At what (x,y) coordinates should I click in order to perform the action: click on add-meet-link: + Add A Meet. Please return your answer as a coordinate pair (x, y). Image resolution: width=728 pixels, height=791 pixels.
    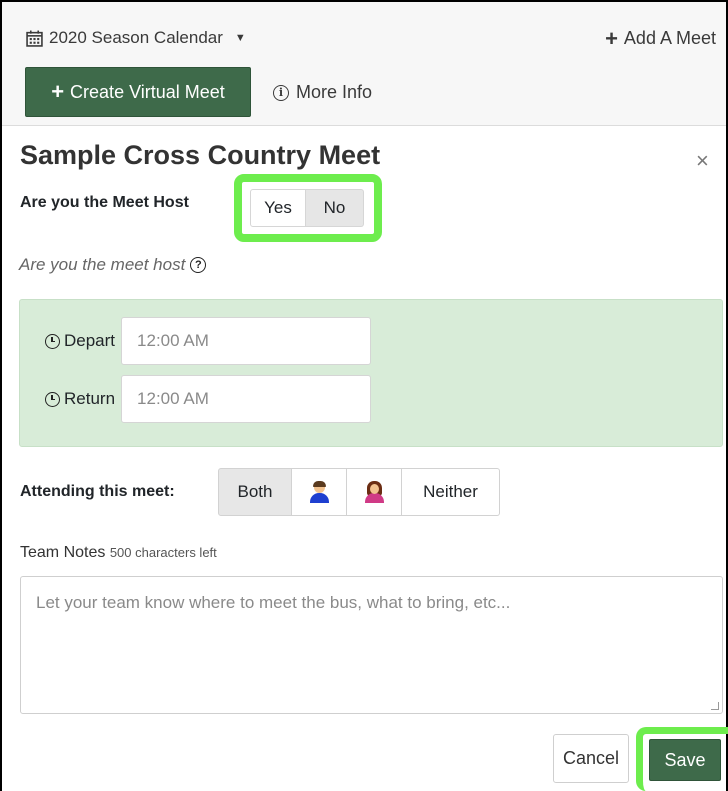
    Looking at the image, I should click on (660, 38).